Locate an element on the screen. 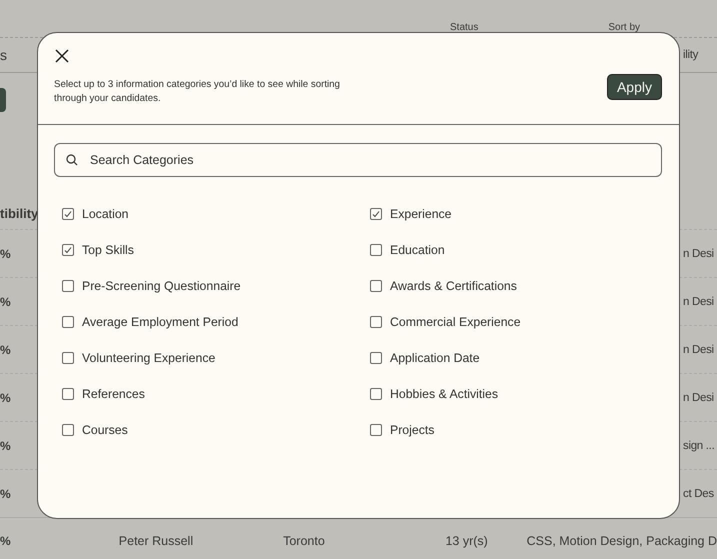  category-label: Hobbies & Activities is located at coordinates (444, 394).